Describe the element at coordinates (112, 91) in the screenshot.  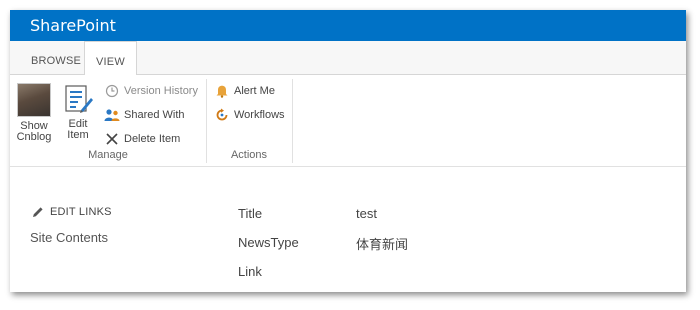
I see `version-history-icon` at that location.